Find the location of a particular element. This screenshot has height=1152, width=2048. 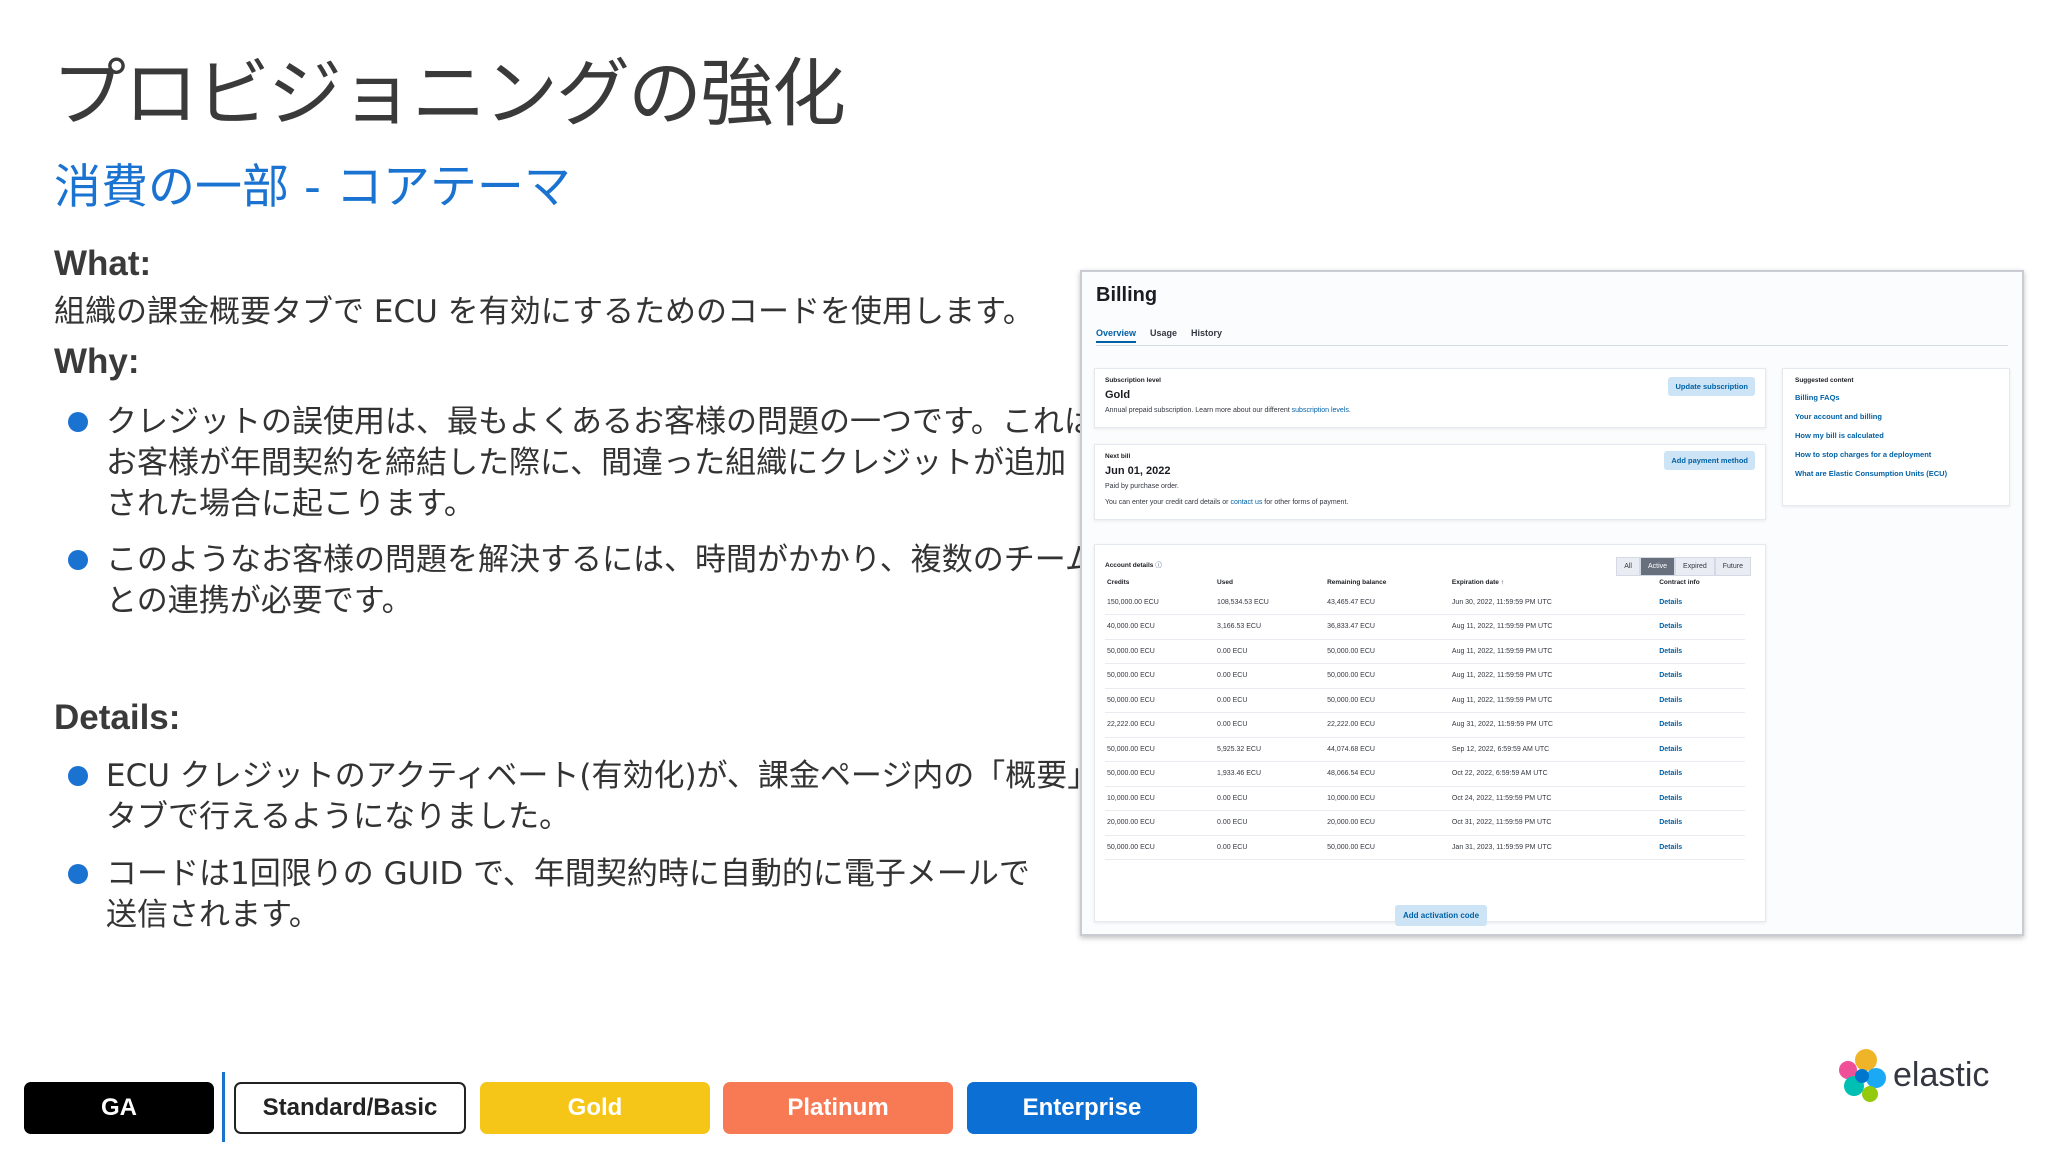

add-activation-code-button: Add activation code is located at coordinates (1441, 915).